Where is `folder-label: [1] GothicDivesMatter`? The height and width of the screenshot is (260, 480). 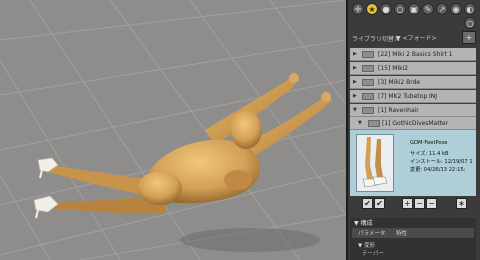 folder-label: [1] GothicDivesMatter is located at coordinates (415, 123).